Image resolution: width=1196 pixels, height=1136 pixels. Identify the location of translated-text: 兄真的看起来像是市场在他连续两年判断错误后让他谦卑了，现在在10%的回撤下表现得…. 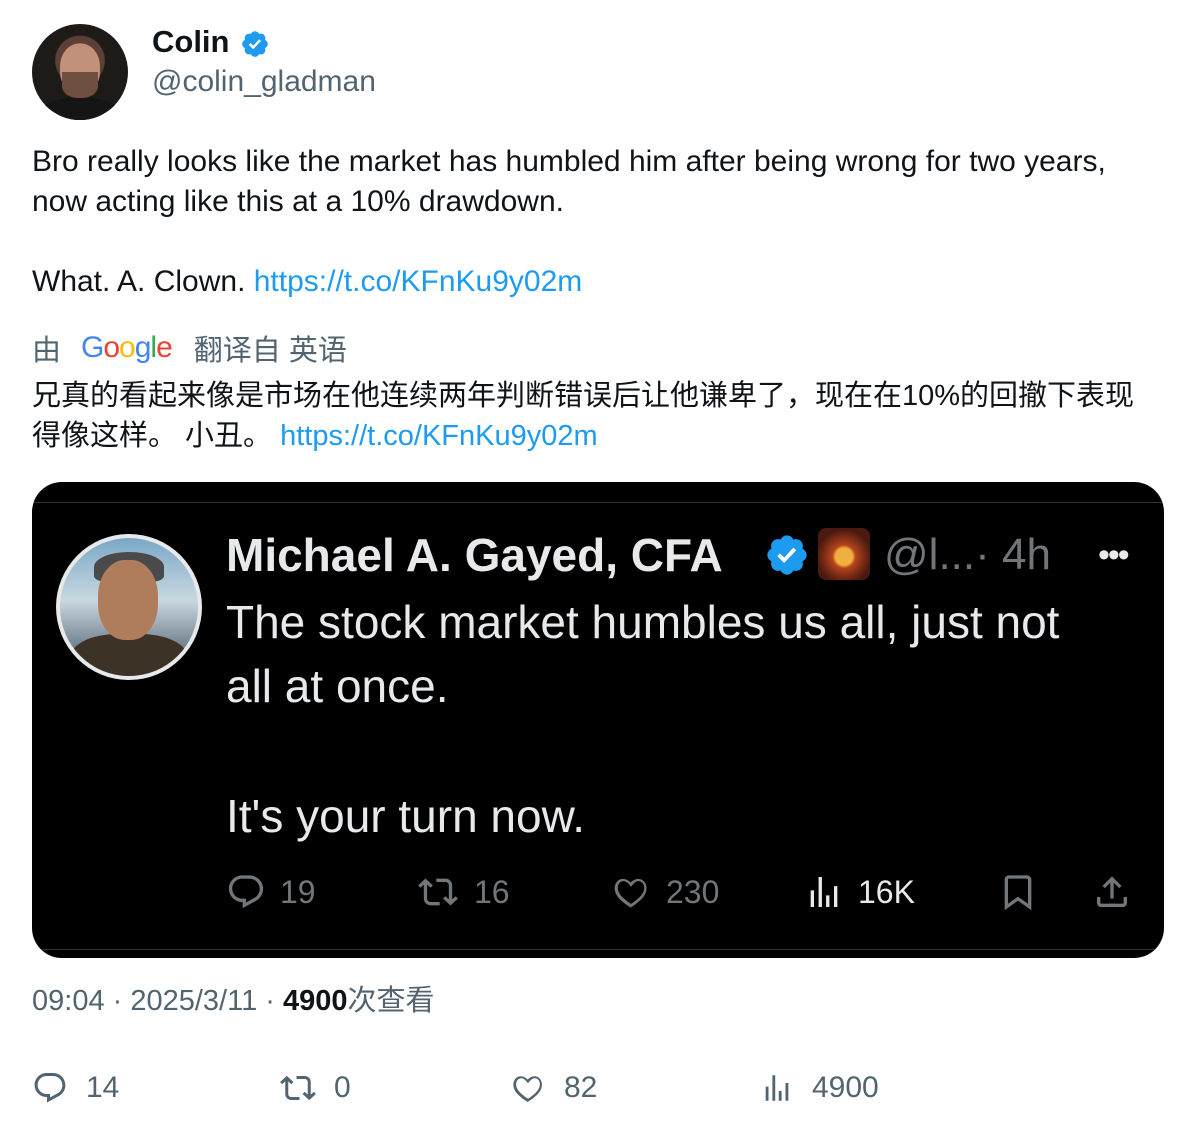
(597, 416).